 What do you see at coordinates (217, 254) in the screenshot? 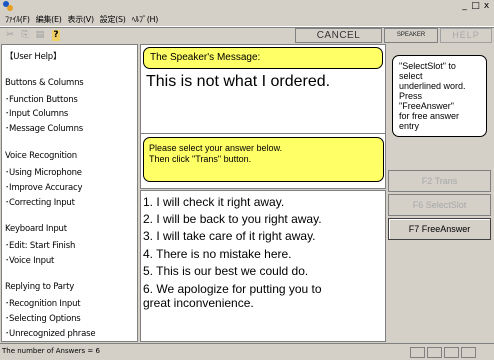
I see `answer-option-4: 4. There is no mistake here.` at bounding box center [217, 254].